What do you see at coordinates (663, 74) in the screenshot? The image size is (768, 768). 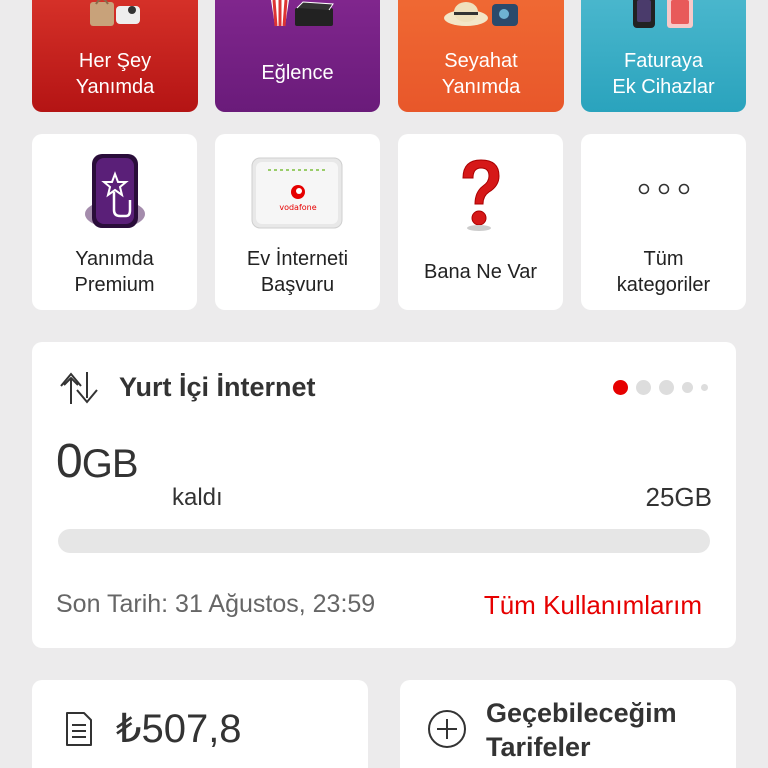 I see `tile-label: Faturaya Ek Cihazlar` at bounding box center [663, 74].